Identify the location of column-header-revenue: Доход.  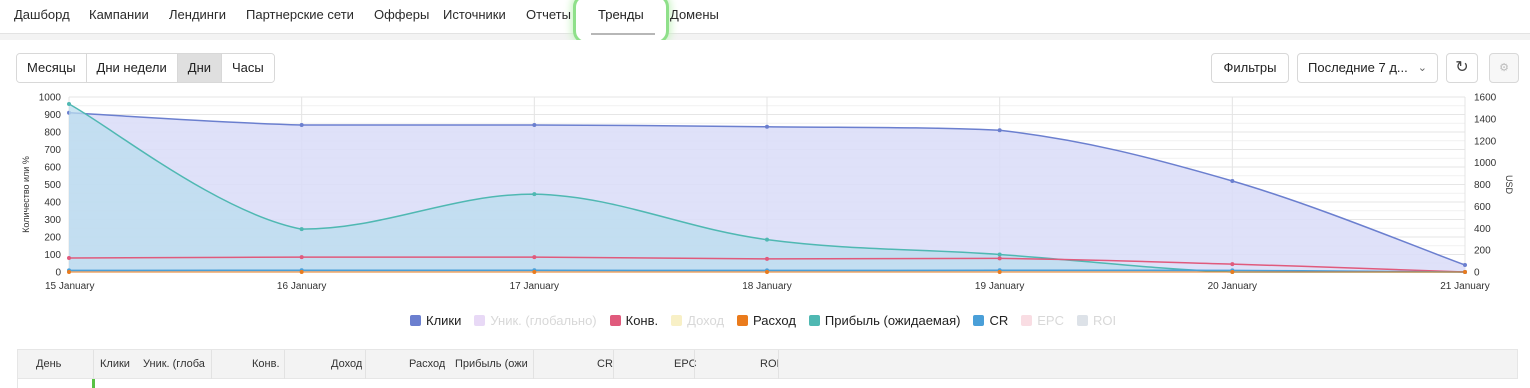
(346, 364).